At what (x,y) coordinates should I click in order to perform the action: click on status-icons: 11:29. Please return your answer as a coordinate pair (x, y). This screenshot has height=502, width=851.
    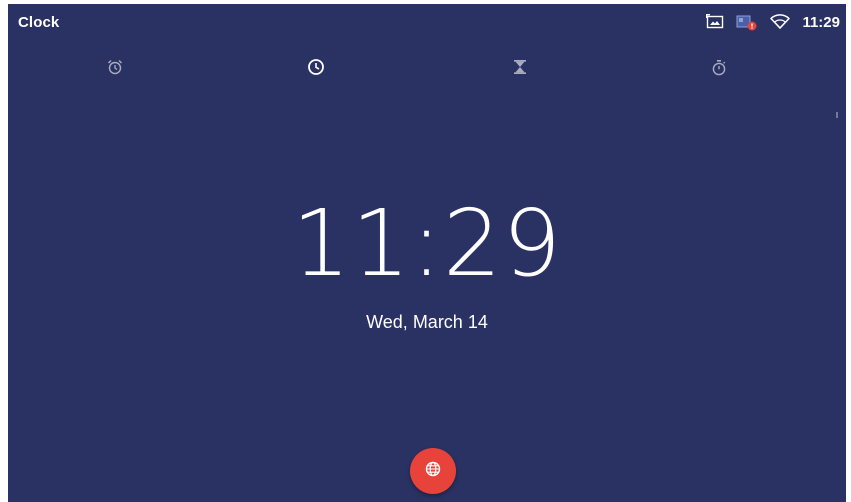
    Looking at the image, I should click on (773, 22).